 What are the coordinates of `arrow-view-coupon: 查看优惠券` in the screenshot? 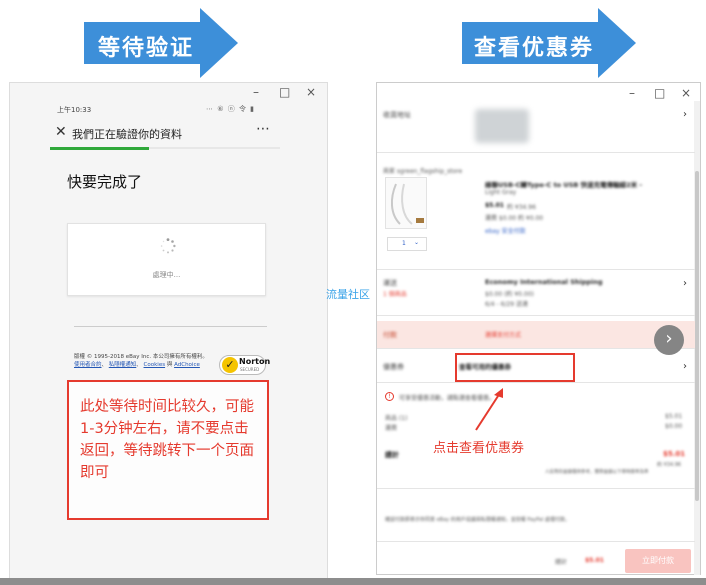 It's located at (549, 43).